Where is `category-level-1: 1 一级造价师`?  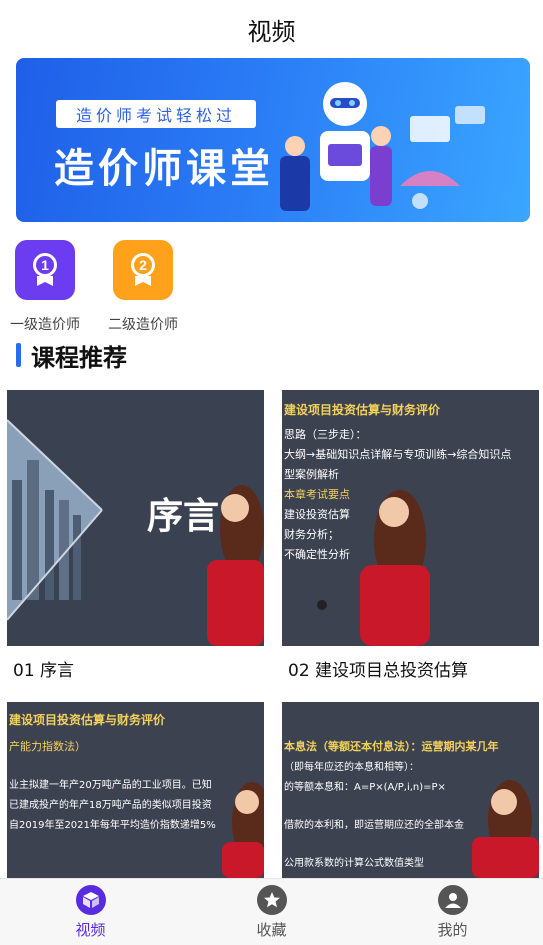
category-level-1: 1 一级造价师 is located at coordinates (45, 287).